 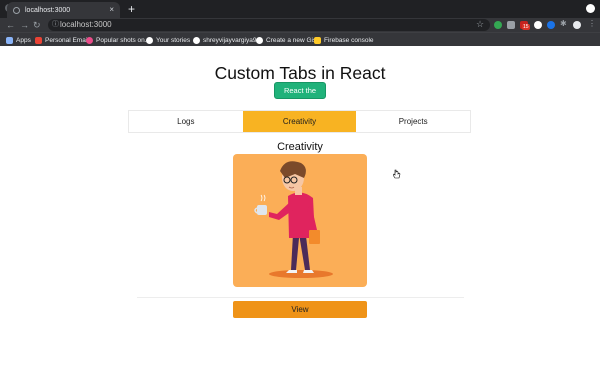 I want to click on new-tab-button: +, so click(x=131, y=9).